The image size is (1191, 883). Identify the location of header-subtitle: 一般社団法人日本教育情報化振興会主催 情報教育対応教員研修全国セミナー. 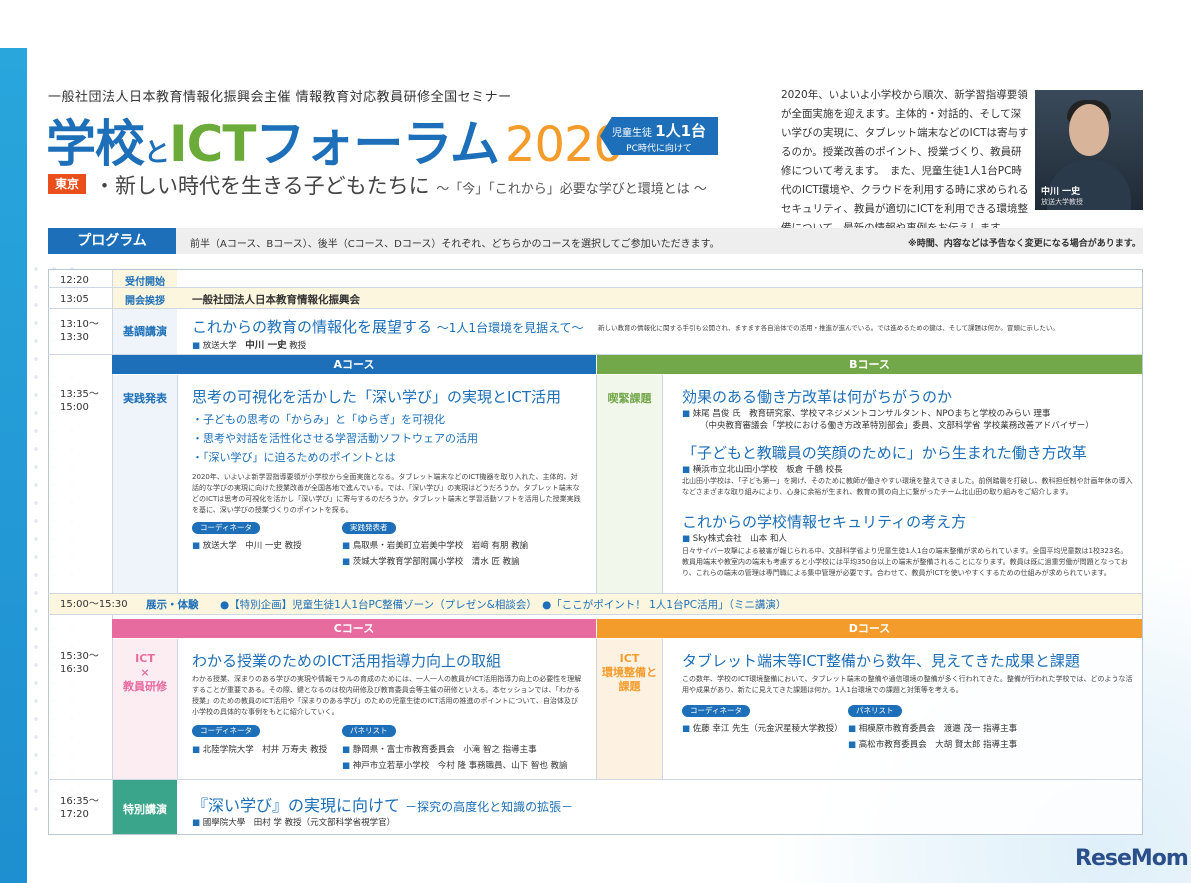
(280, 97).